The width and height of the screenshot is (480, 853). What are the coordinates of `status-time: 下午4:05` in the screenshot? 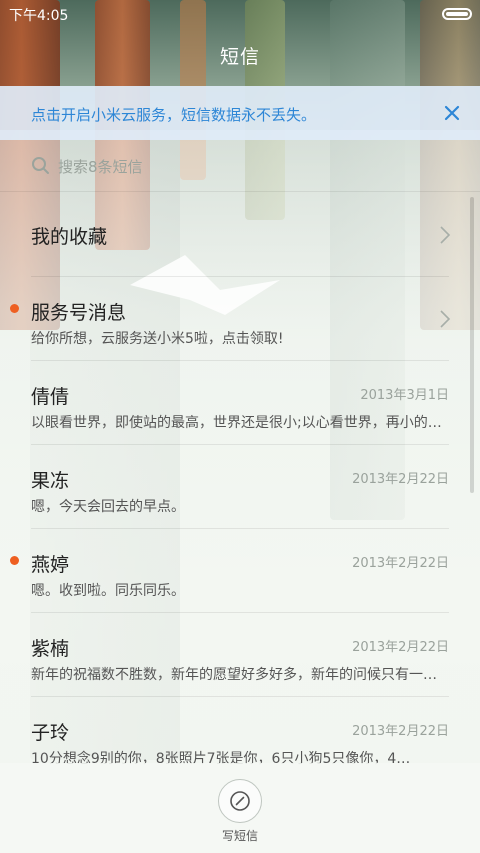 It's located at (39, 16).